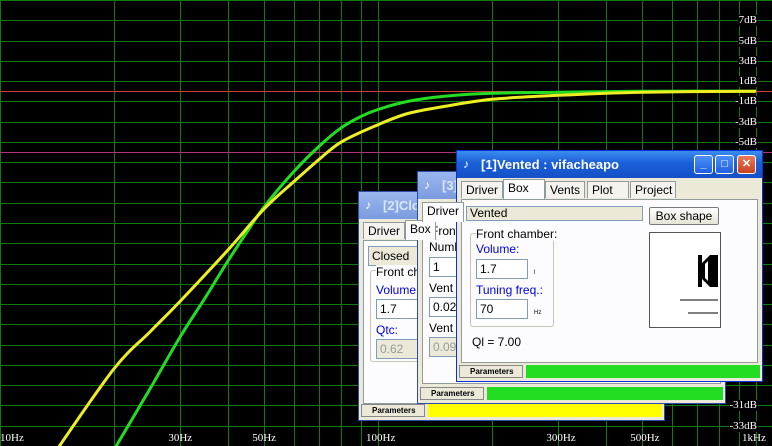 This screenshot has height=446, width=772. What do you see at coordinates (703, 164) in the screenshot?
I see `minimize-button: _` at bounding box center [703, 164].